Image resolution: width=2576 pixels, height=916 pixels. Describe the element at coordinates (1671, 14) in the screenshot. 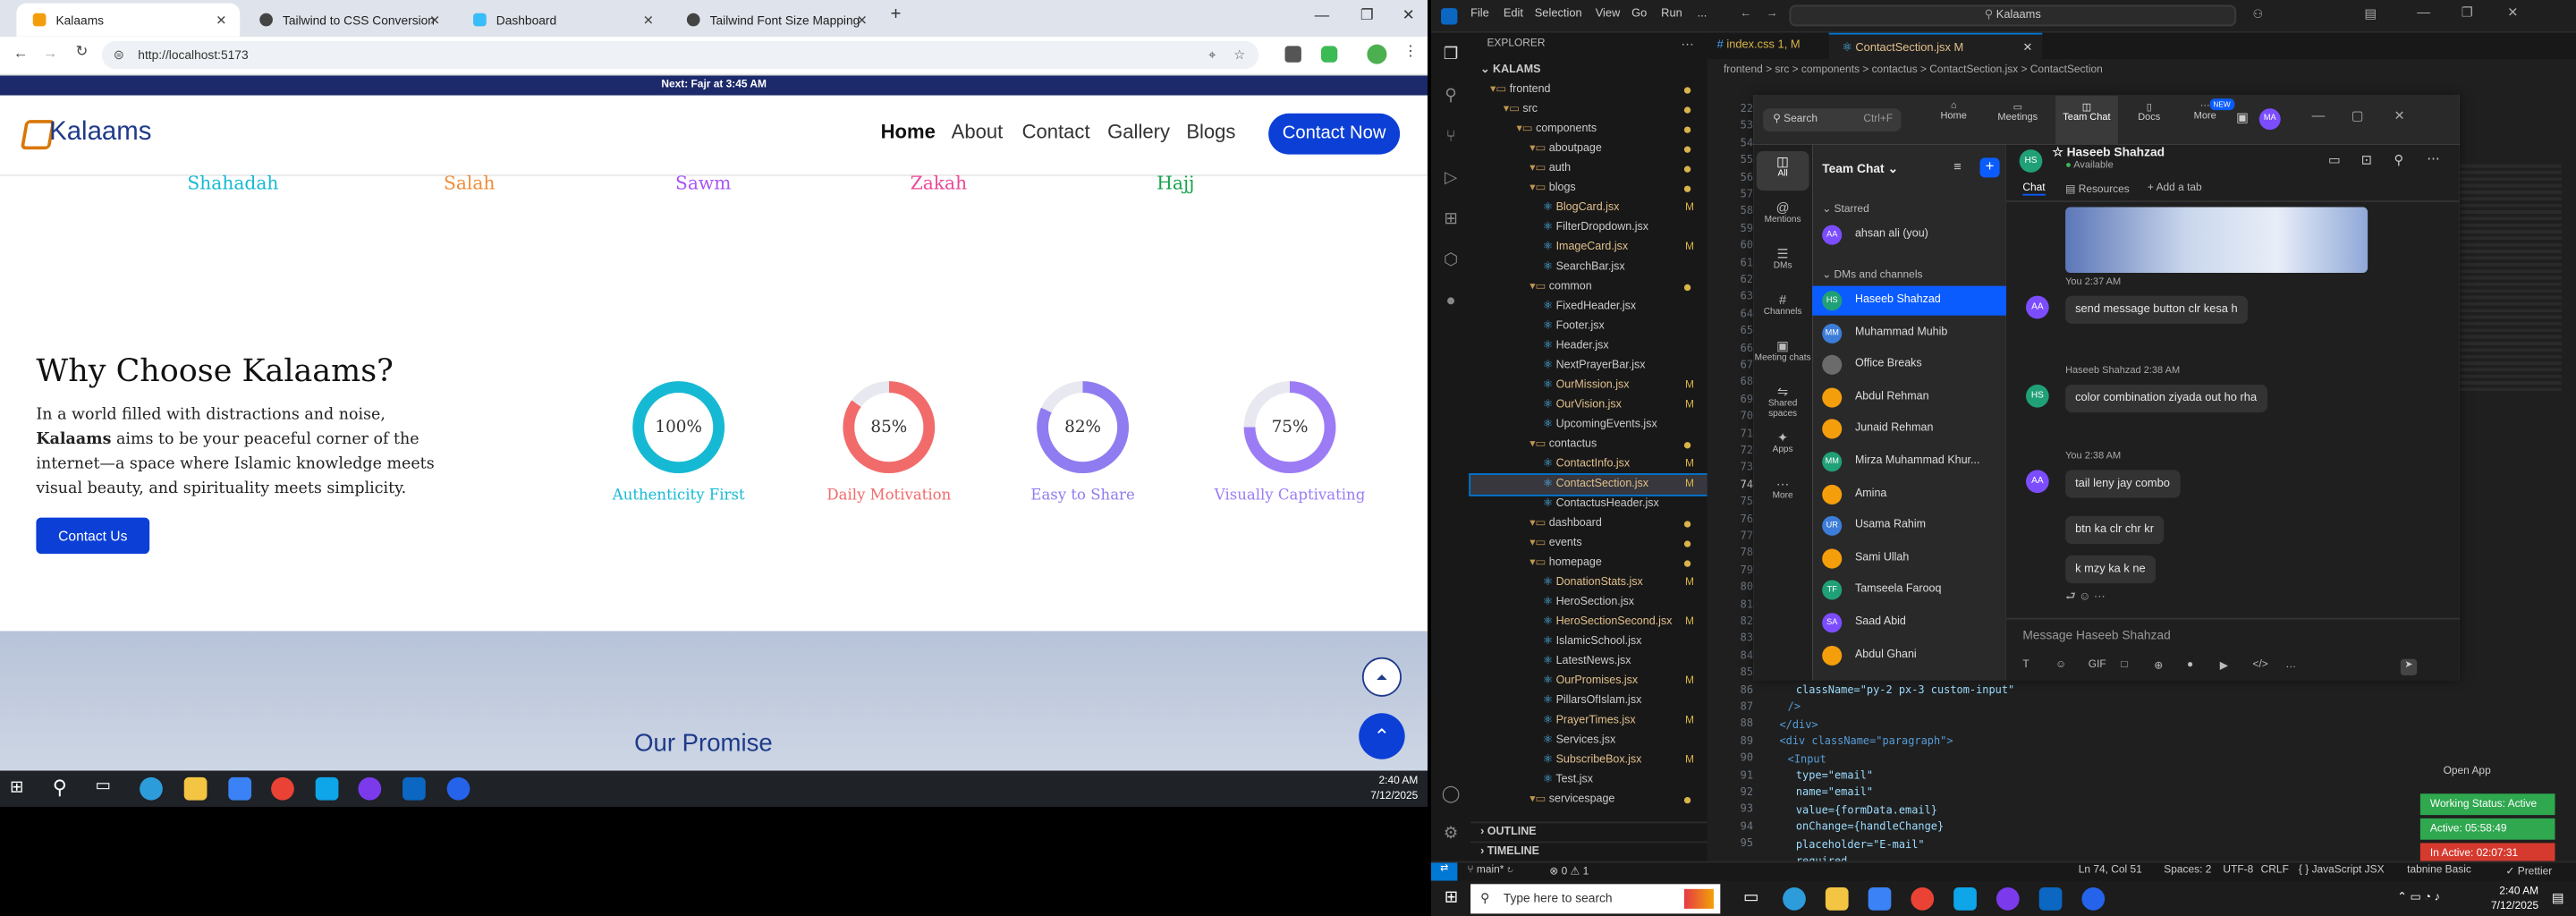

I see `menu-run: Run` at that location.